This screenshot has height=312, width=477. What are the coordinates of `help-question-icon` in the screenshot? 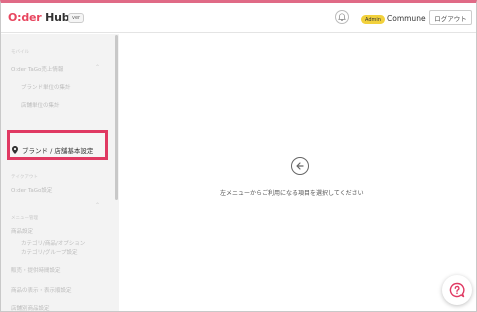 It's located at (457, 290).